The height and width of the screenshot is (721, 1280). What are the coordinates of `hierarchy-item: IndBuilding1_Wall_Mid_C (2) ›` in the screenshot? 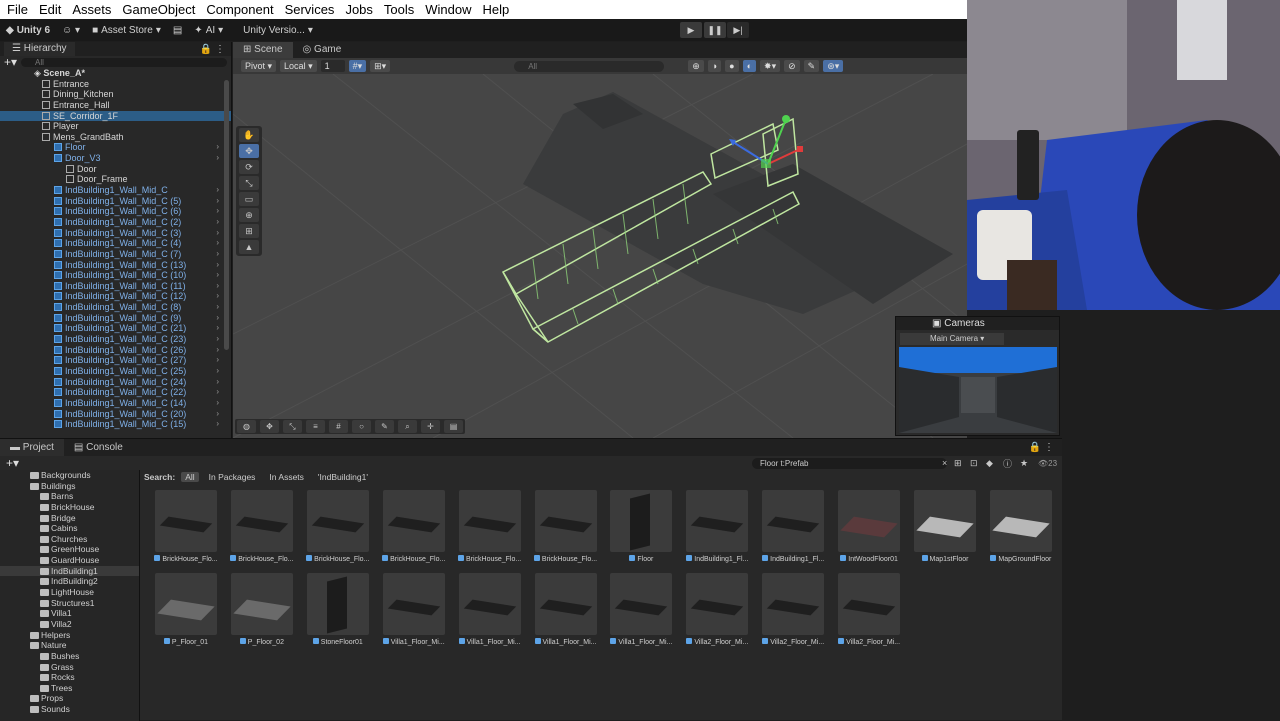 It's located at (115, 222).